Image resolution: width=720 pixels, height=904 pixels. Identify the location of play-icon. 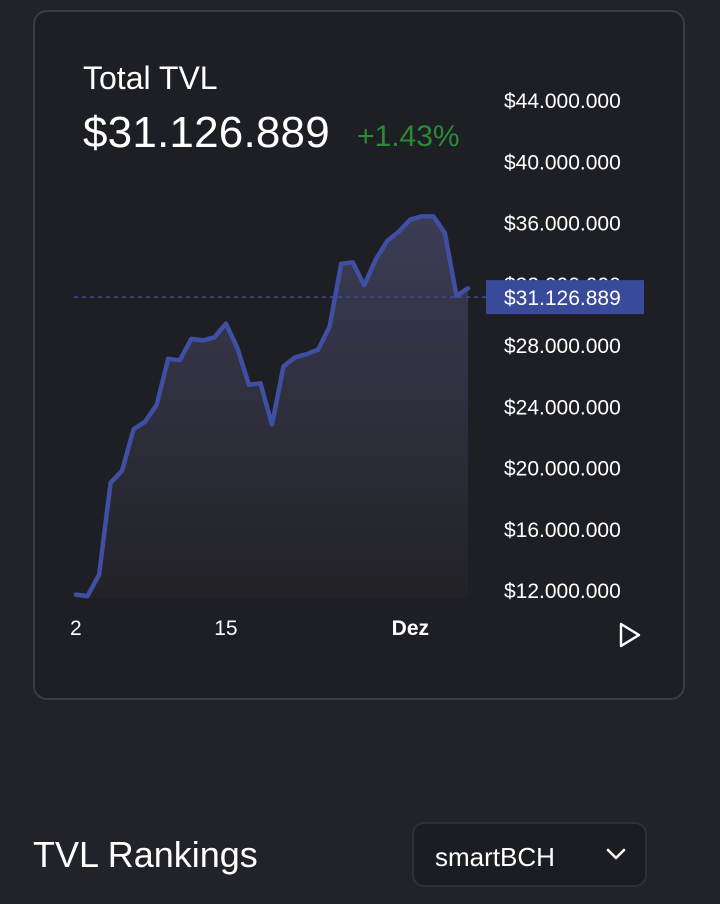
(629, 635).